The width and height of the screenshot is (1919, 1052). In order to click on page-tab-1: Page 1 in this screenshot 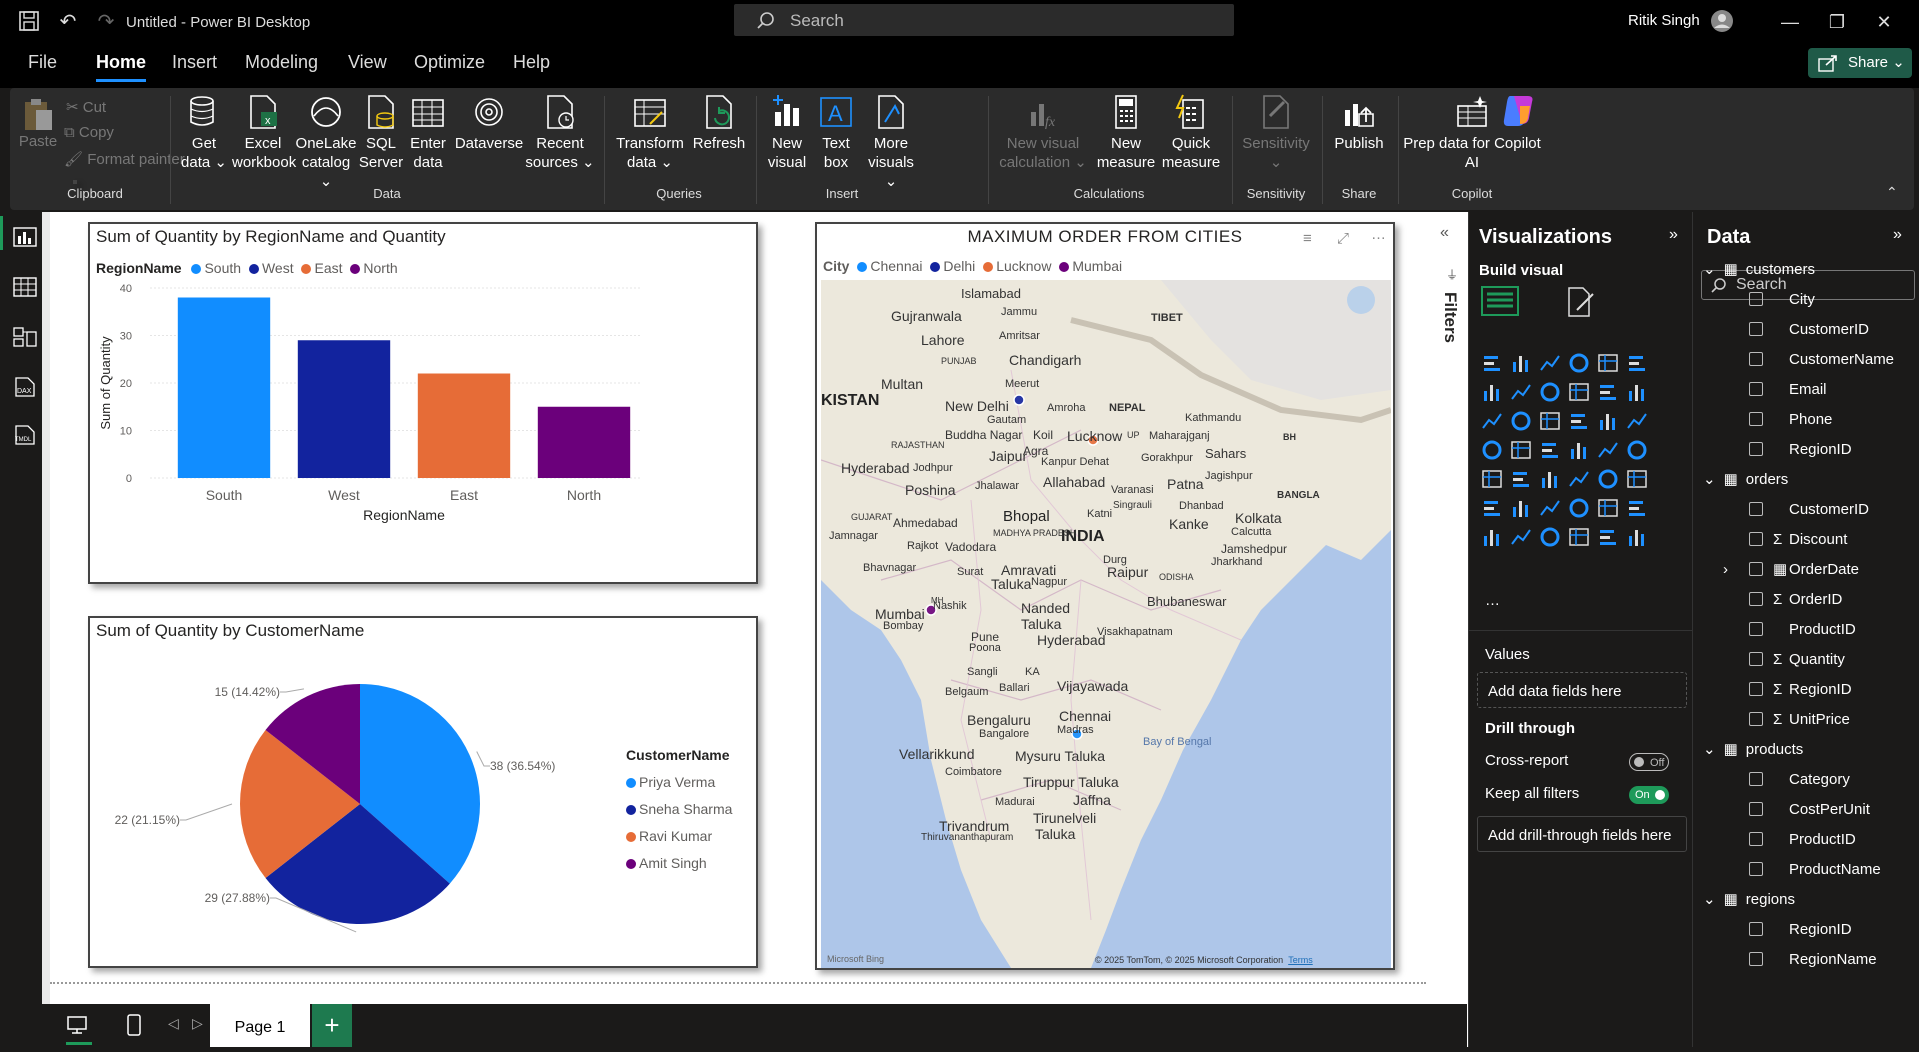, I will do `click(260, 1025)`.